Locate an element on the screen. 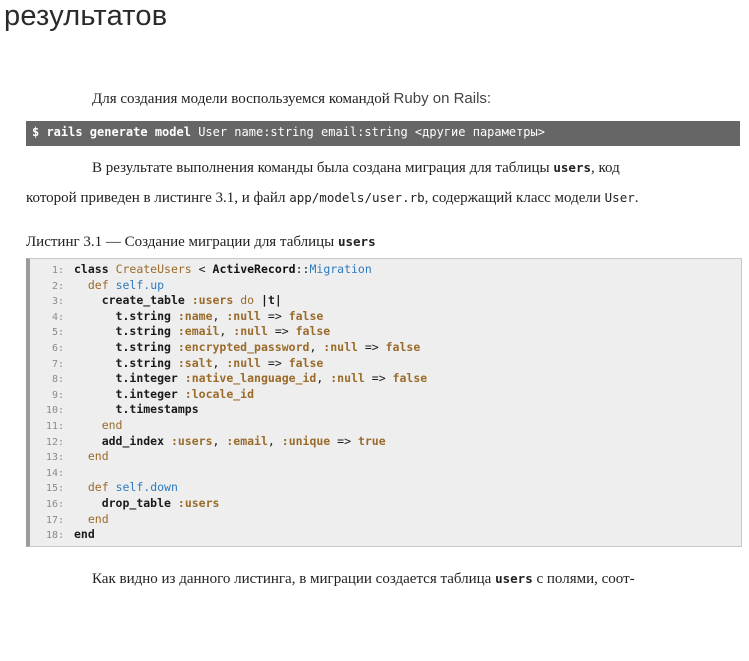  line-number: 2: is located at coordinates (57, 286).